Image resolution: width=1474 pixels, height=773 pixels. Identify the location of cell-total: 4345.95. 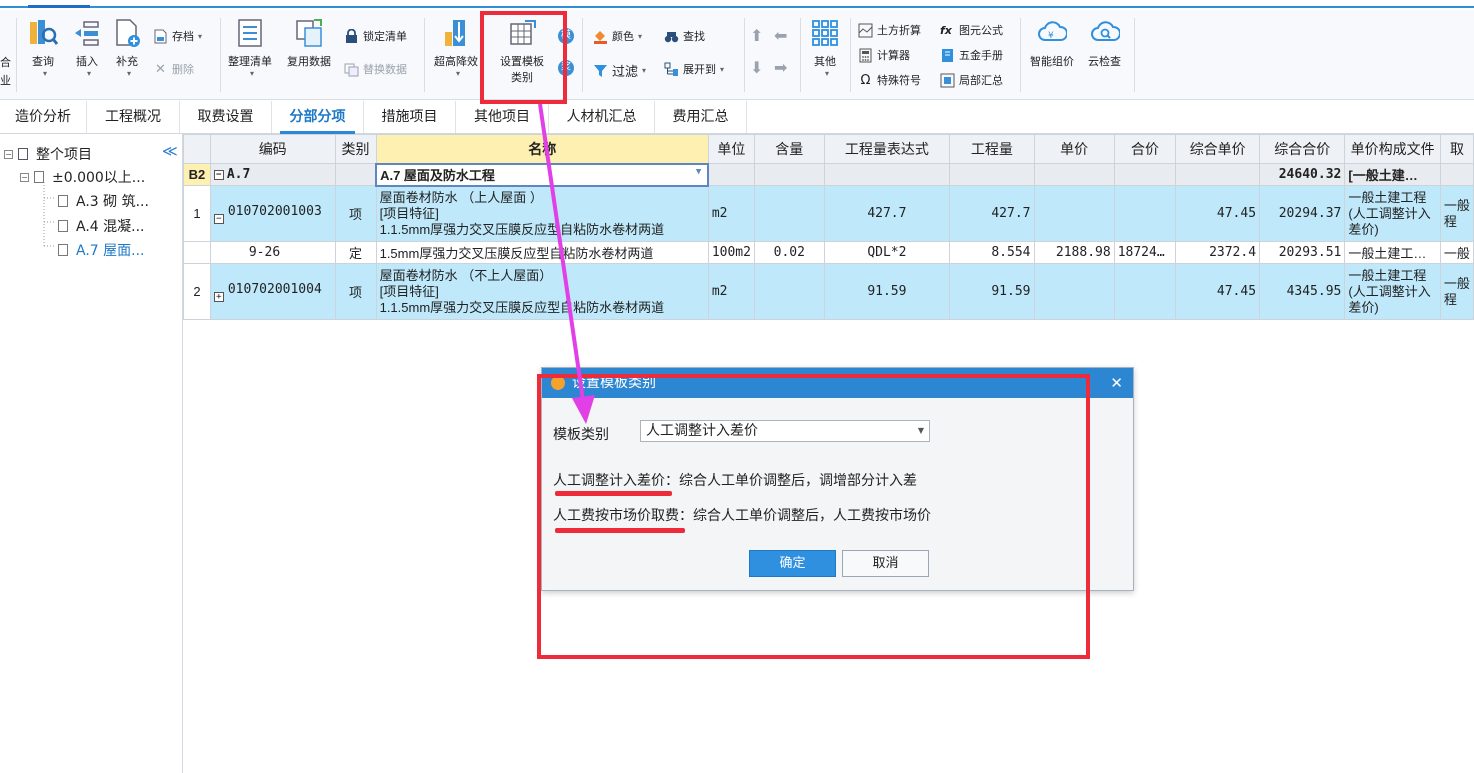
(1302, 291).